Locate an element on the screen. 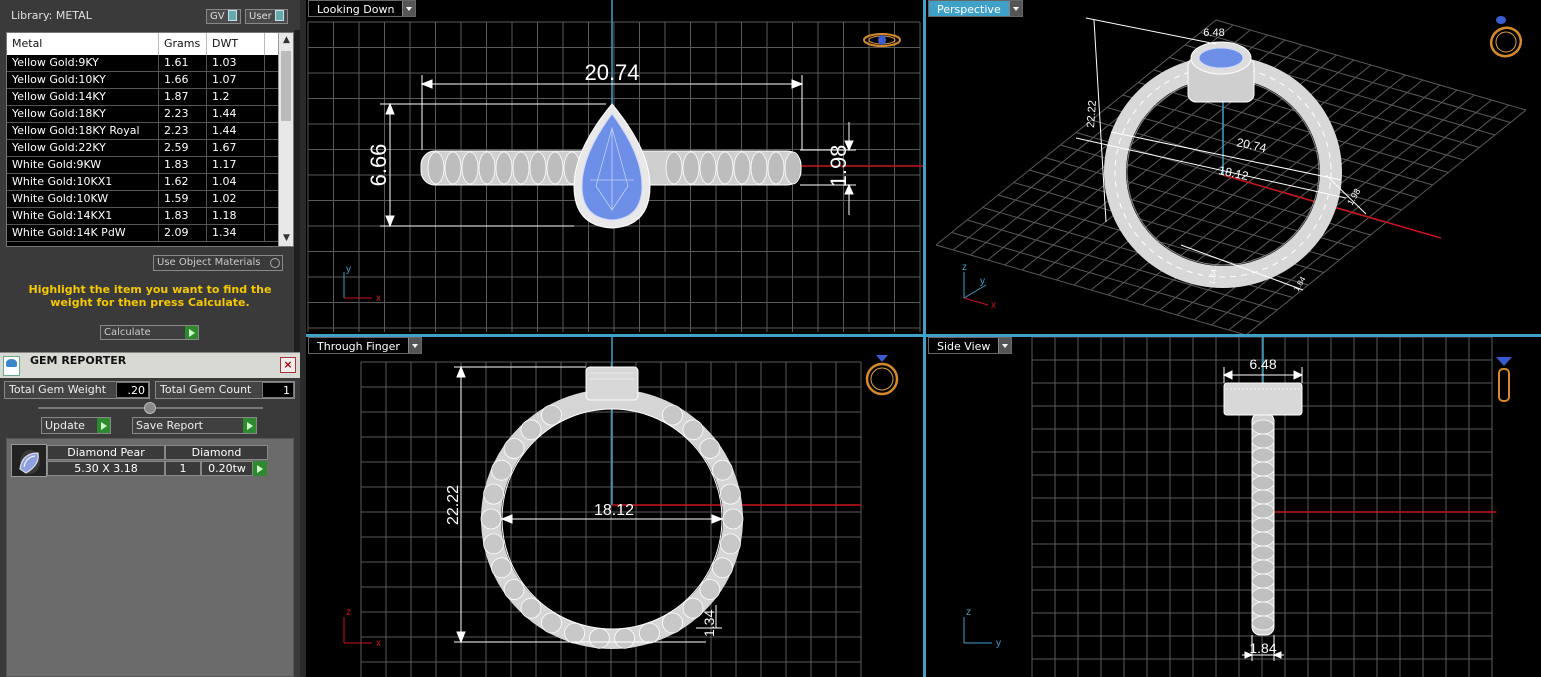  table-cell: 1.17 is located at coordinates (236, 165).